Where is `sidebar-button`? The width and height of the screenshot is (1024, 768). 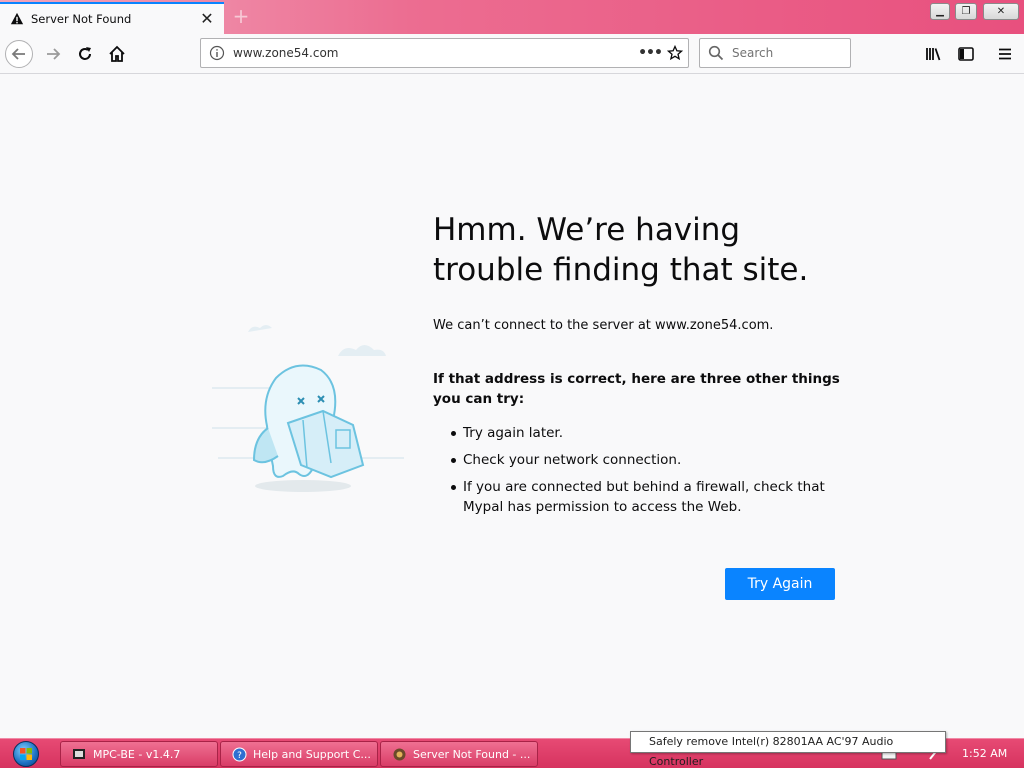
sidebar-button is located at coordinates (966, 54).